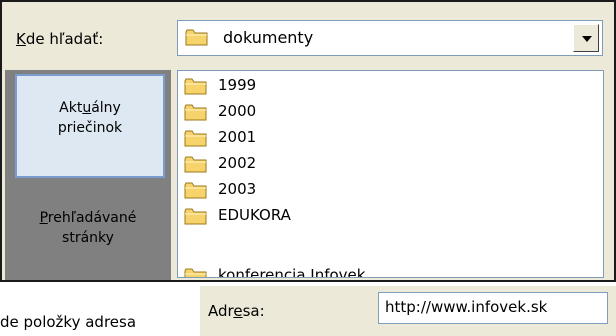 Image resolution: width=616 pixels, height=336 pixels. Describe the element at coordinates (466, 307) in the screenshot. I see `address-value: http://www.infovek.sk` at that location.